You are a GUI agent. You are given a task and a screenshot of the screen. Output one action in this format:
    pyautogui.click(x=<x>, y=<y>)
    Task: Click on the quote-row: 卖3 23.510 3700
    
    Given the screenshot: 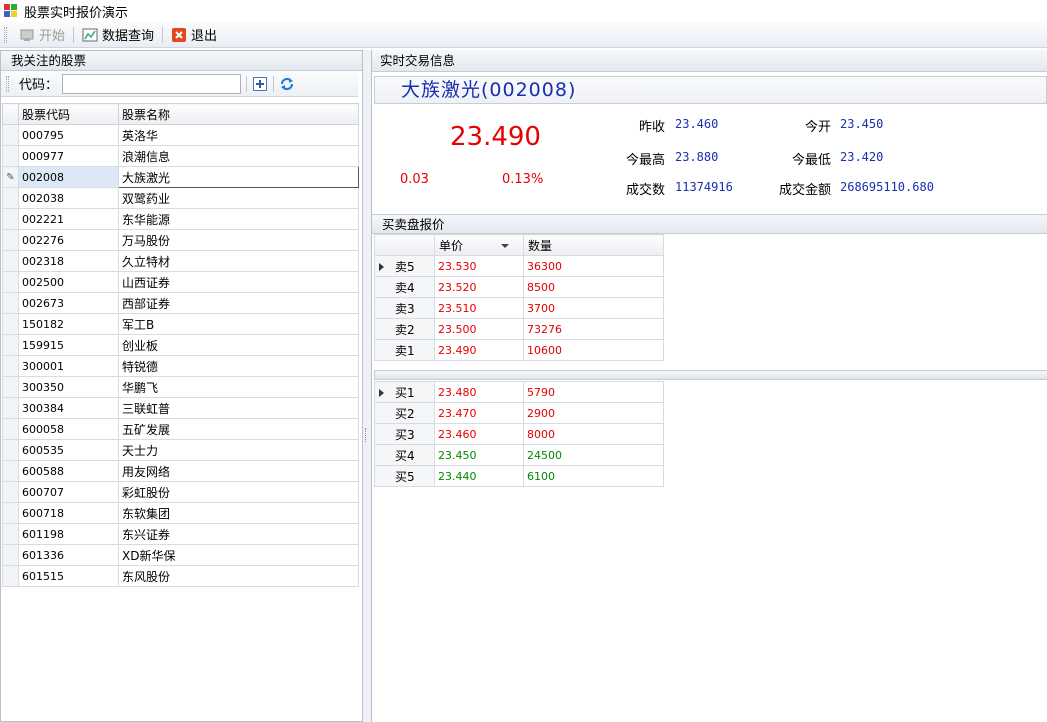 What is the action you would take?
    pyautogui.click(x=519, y=308)
    